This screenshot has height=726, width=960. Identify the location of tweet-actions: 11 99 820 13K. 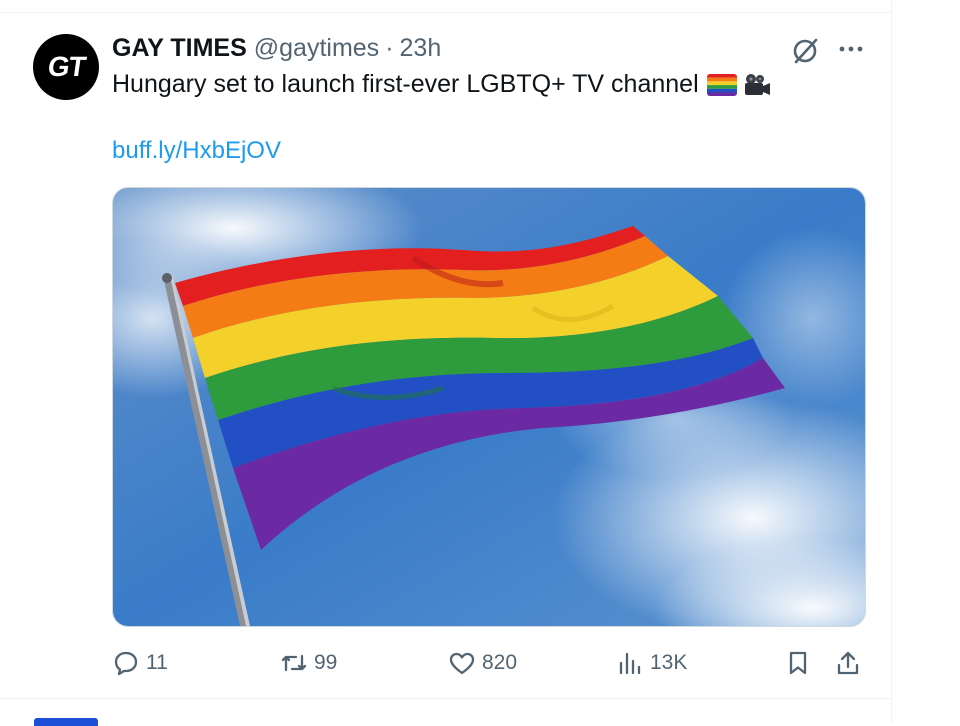
(488, 663).